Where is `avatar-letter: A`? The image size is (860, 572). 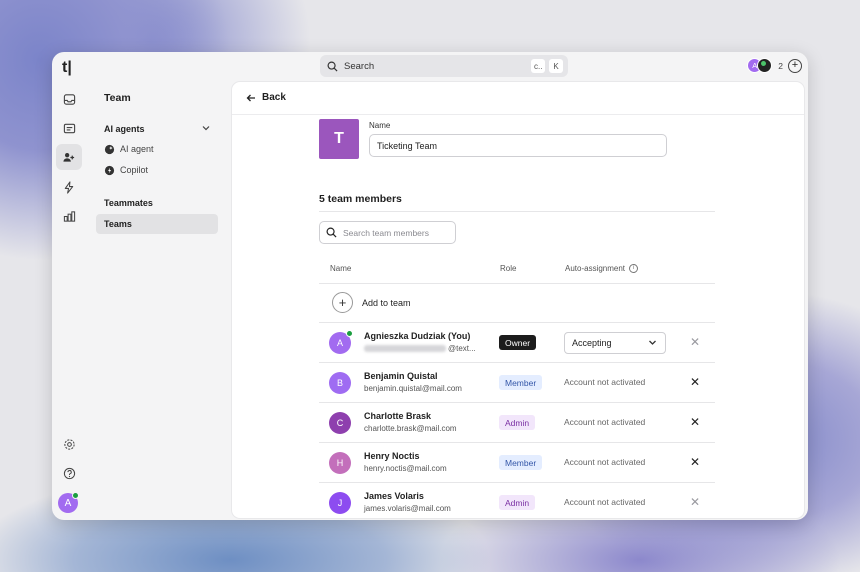
avatar-letter: A is located at coordinates (339, 343).